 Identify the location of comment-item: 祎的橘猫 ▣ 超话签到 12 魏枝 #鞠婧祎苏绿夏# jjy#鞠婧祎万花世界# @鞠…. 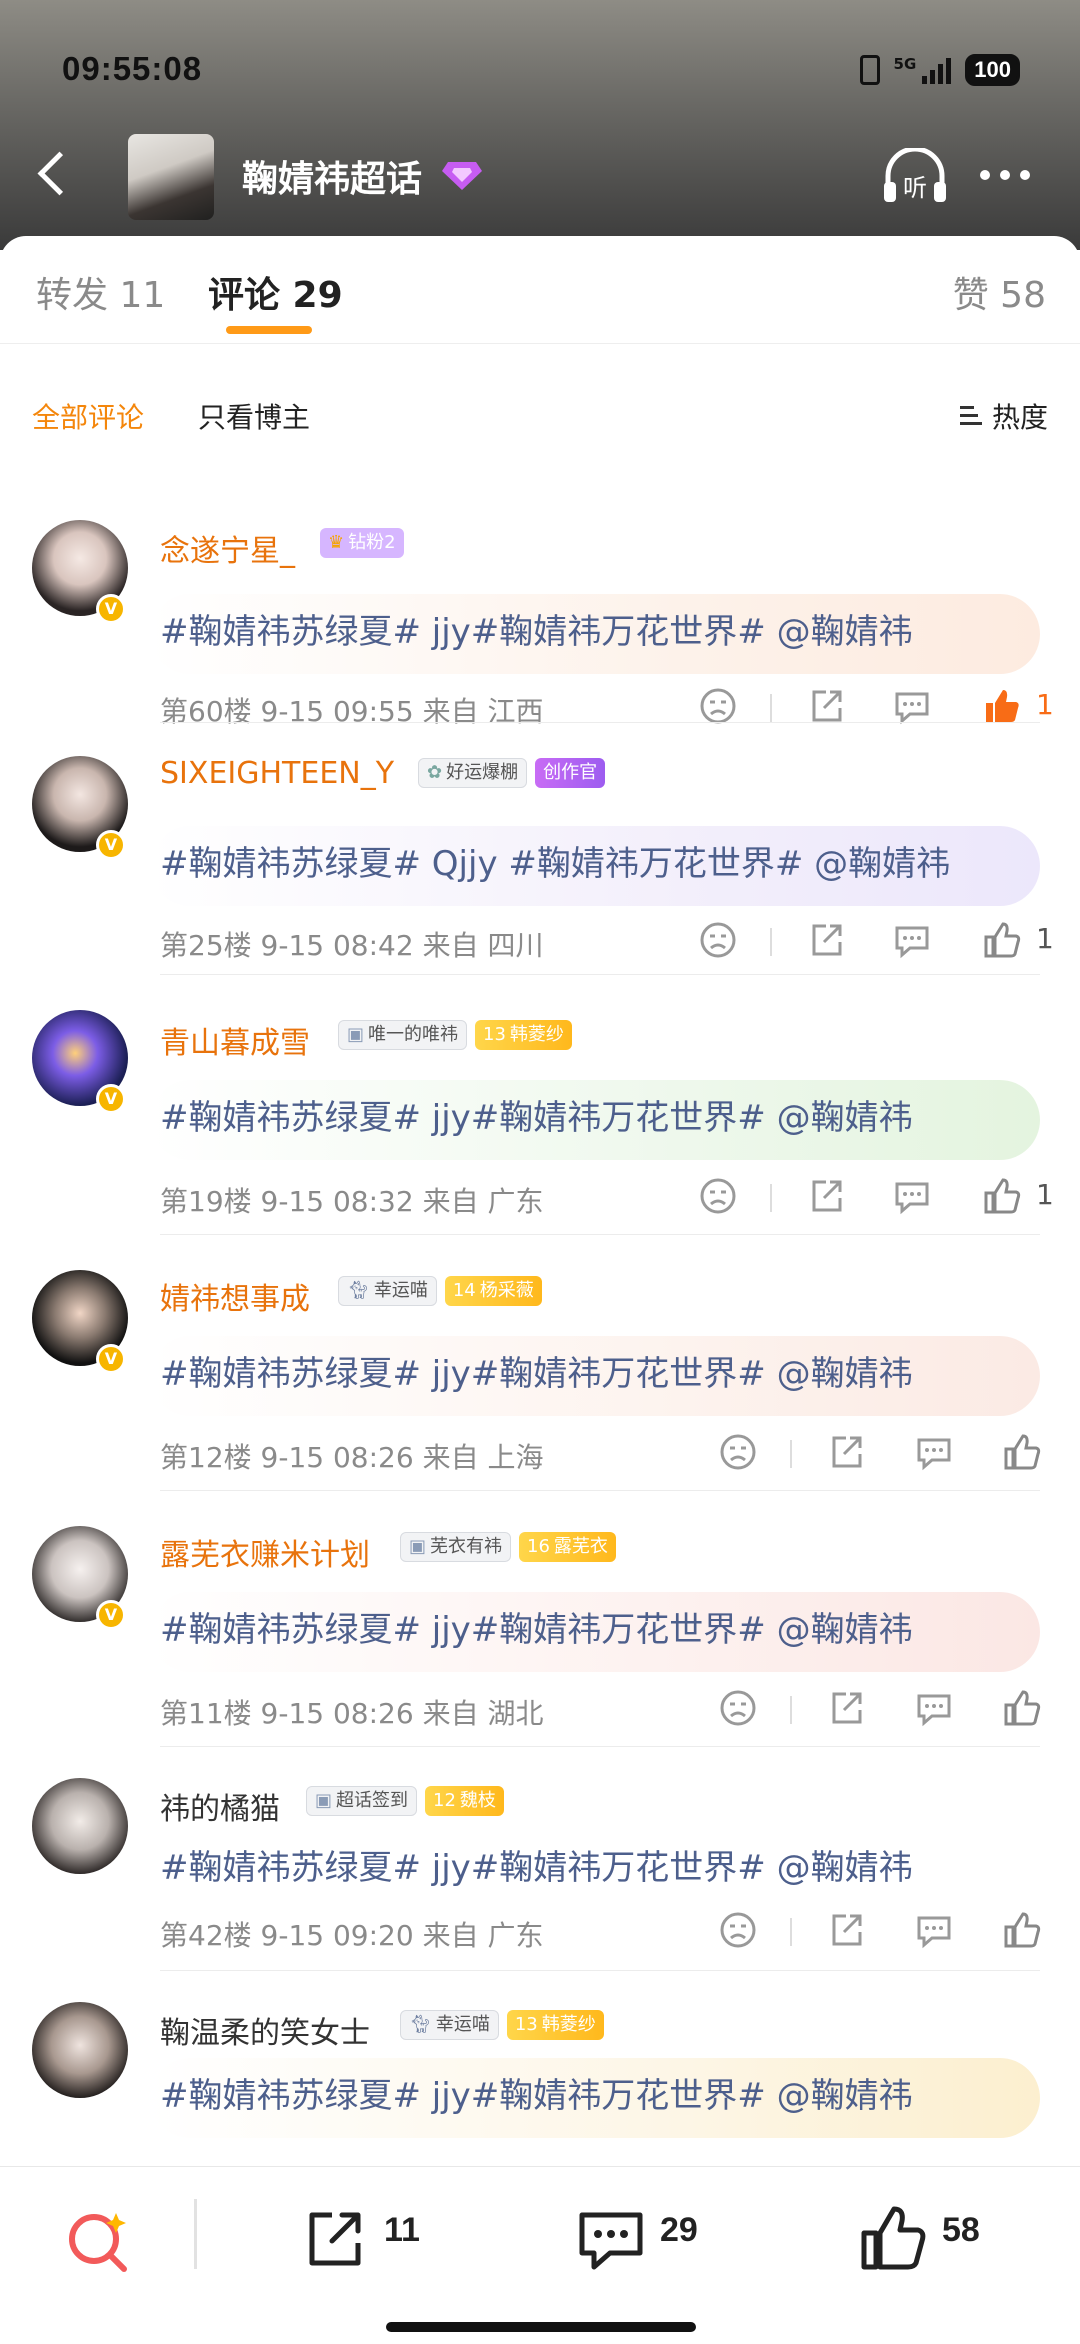
(540, 1860).